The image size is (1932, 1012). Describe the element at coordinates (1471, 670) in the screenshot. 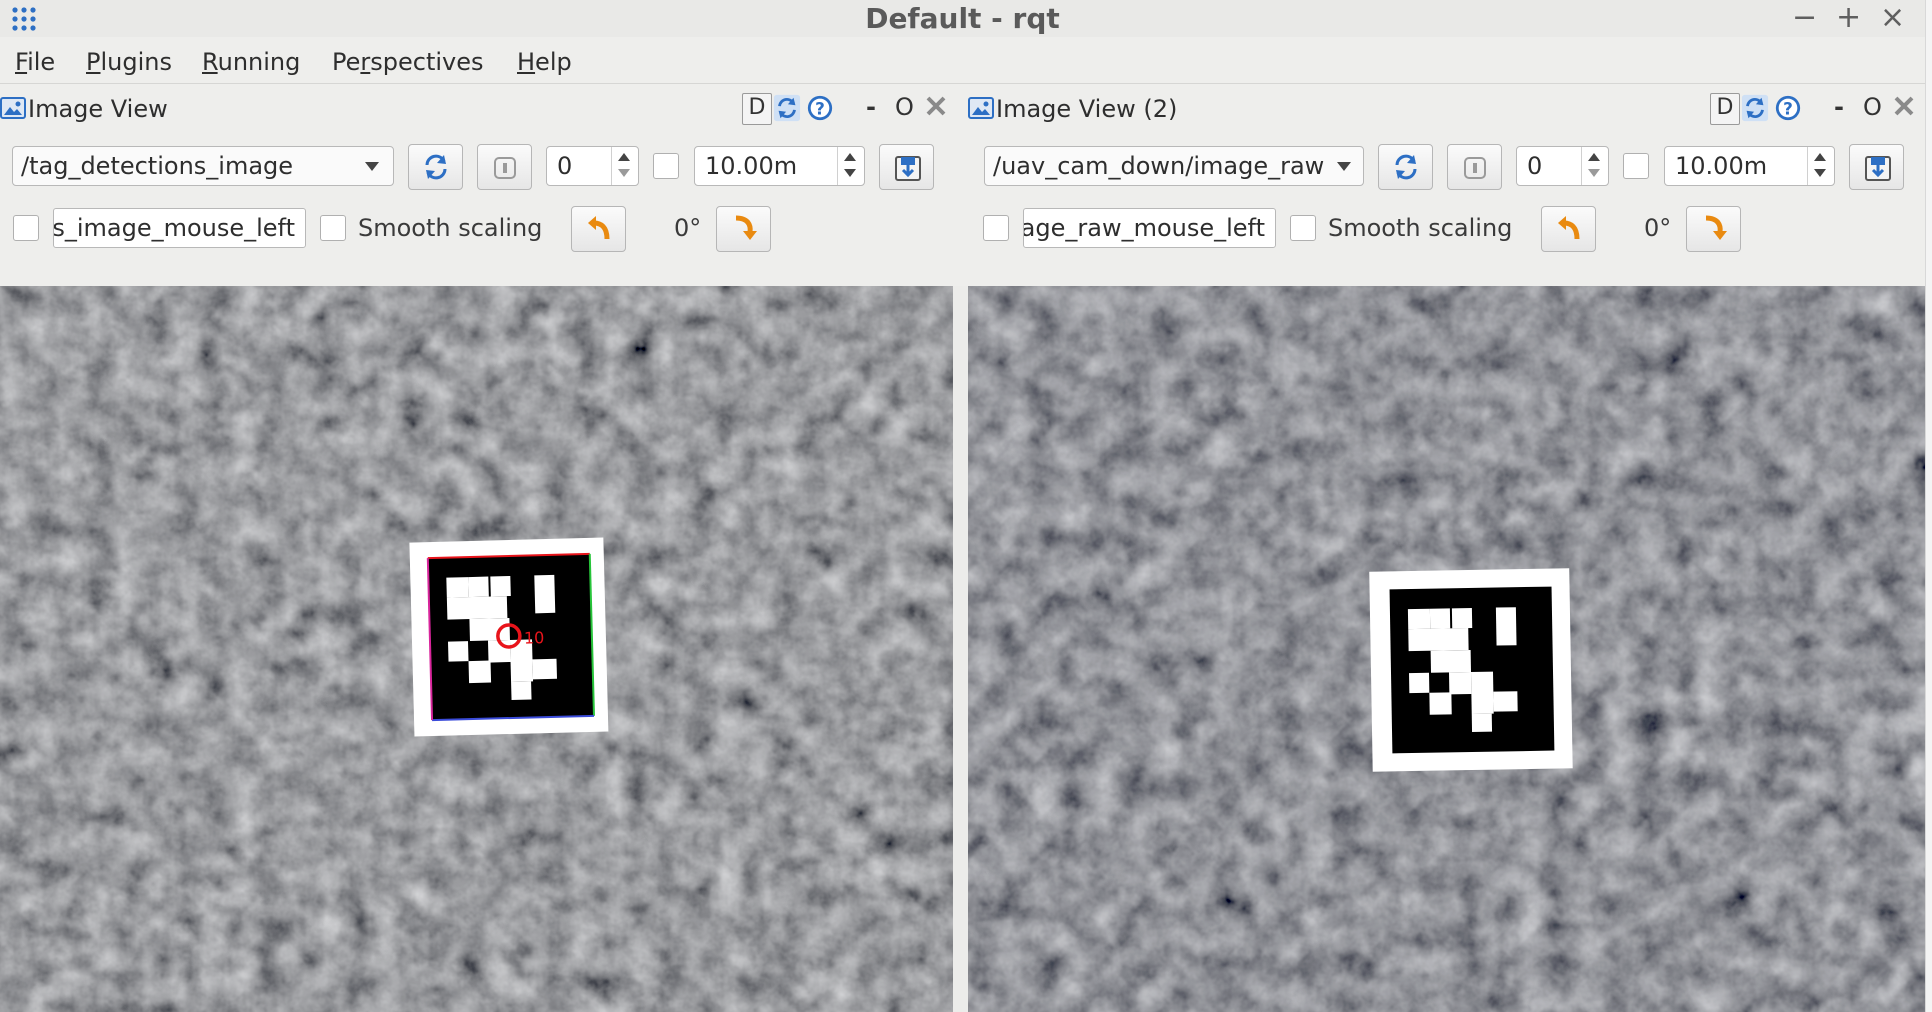

I see `apriltag-marker` at that location.